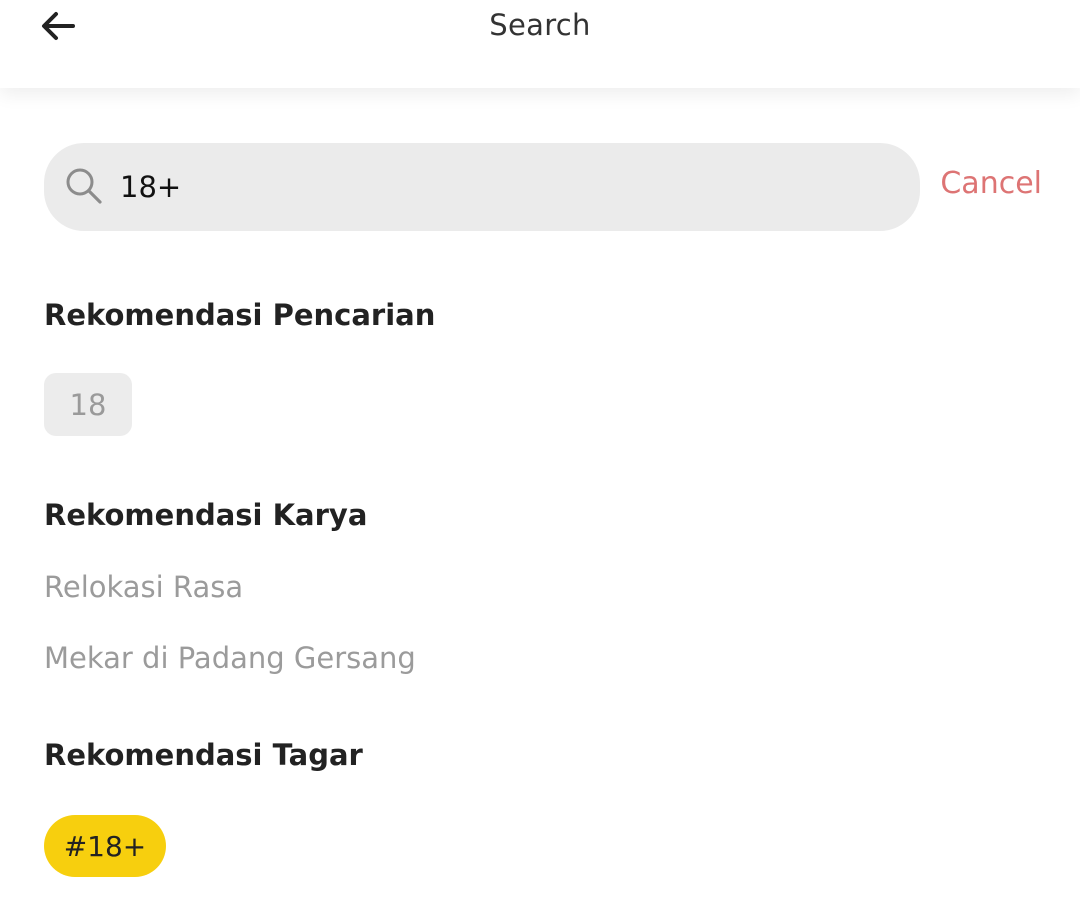  Describe the element at coordinates (105, 846) in the screenshot. I see `hashtag-chip: #18+` at that location.